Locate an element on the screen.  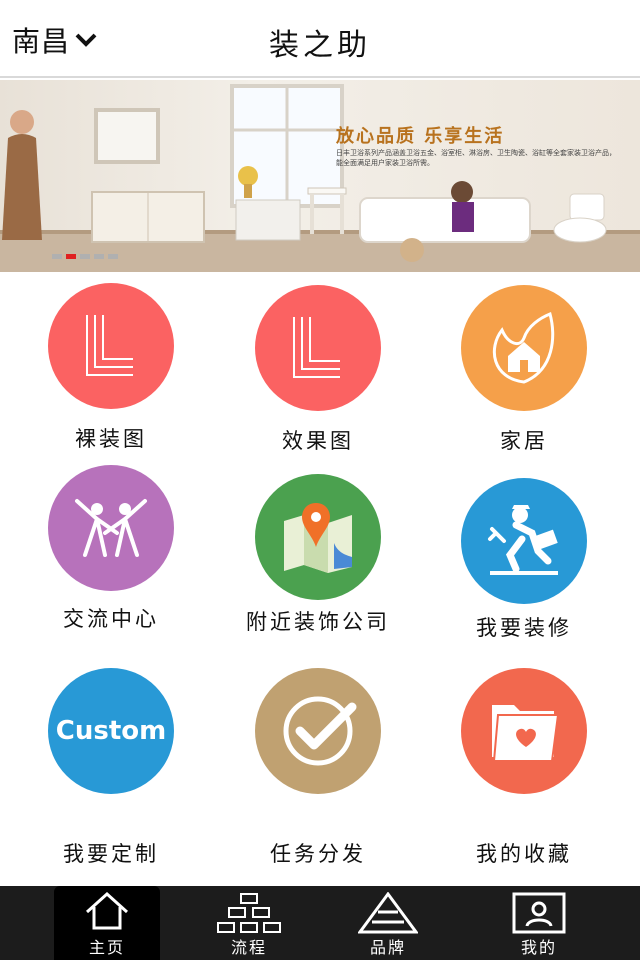
tile-circle: Custom is located at coordinates (111, 731).